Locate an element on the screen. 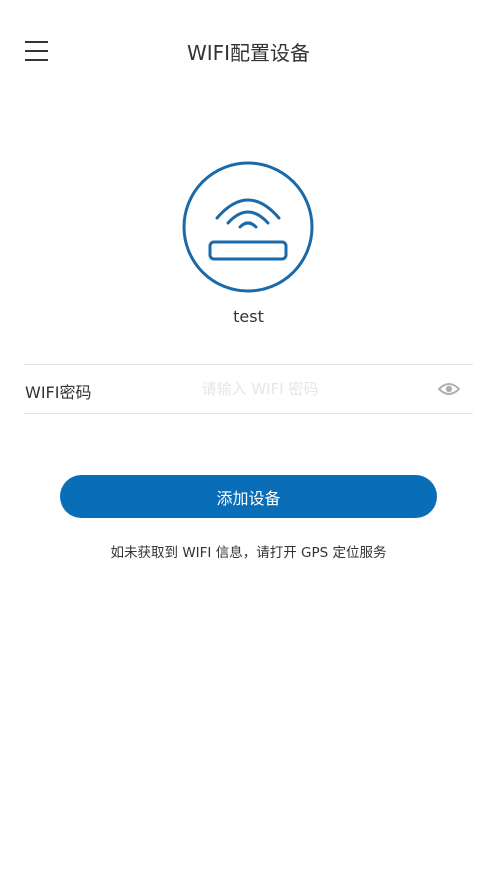 The image size is (497, 883). gps-hint-text: 如未获取到 WIFI 信息，请打开 GPS 定位服务 is located at coordinates (248, 553).